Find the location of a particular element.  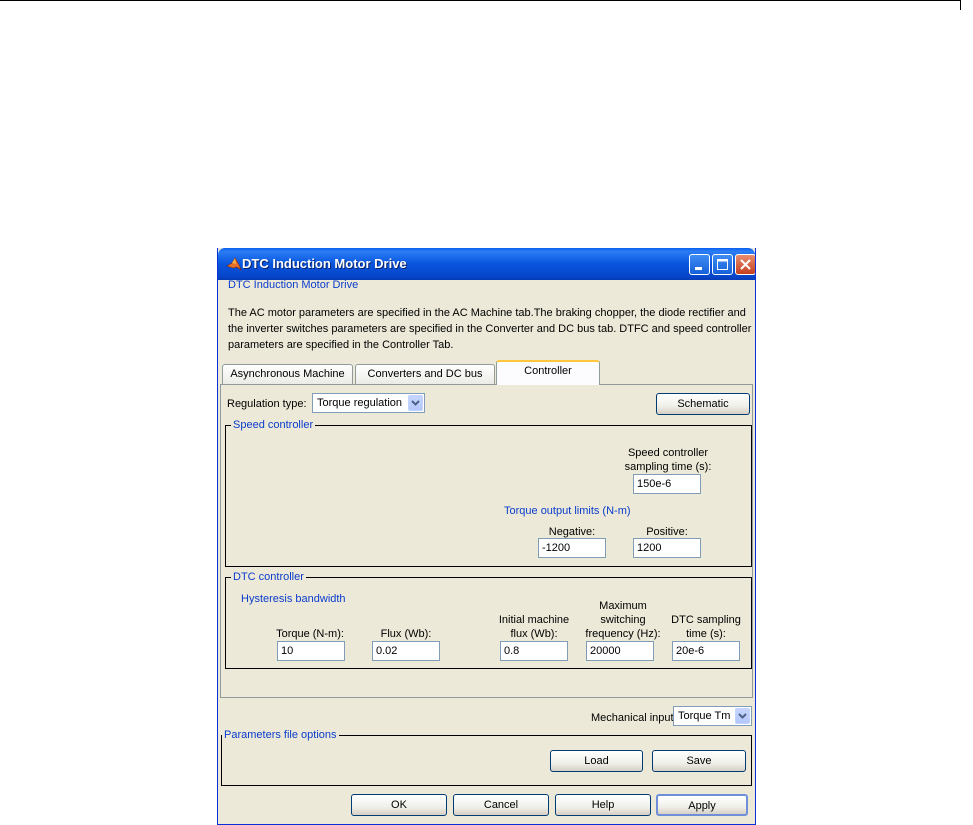

load-button: Load is located at coordinates (596, 761).